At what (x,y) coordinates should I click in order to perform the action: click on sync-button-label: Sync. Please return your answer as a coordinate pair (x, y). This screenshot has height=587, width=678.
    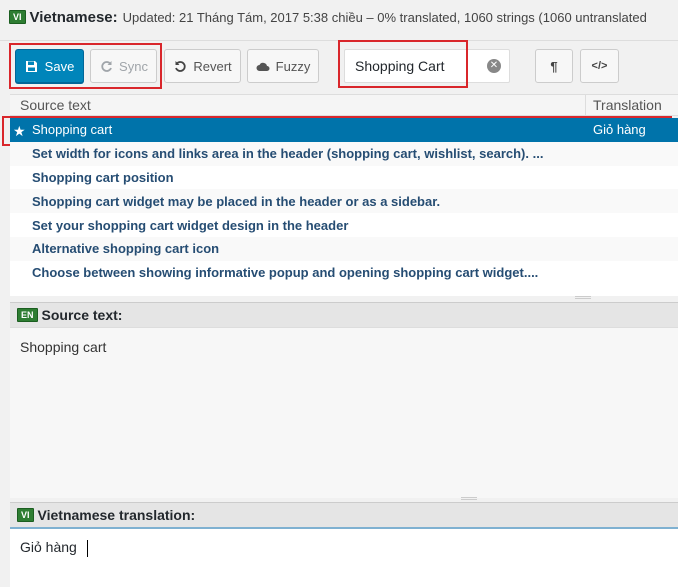
    Looking at the image, I should click on (133, 66).